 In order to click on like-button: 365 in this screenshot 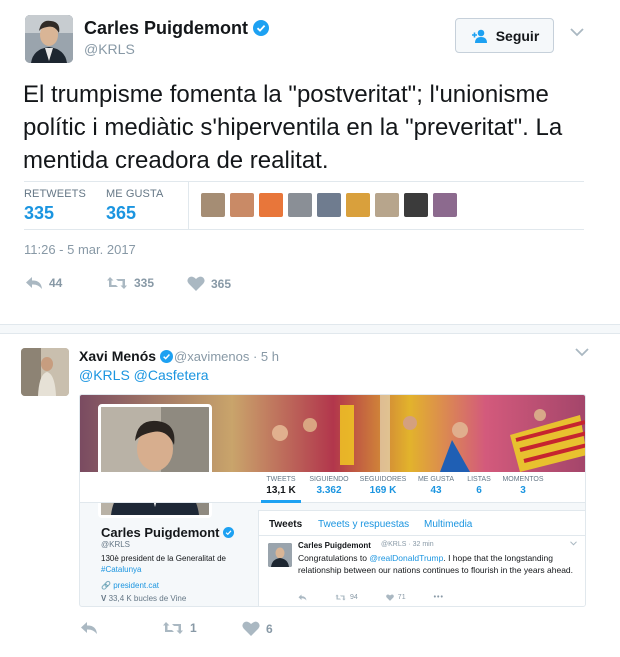, I will do `click(209, 283)`.